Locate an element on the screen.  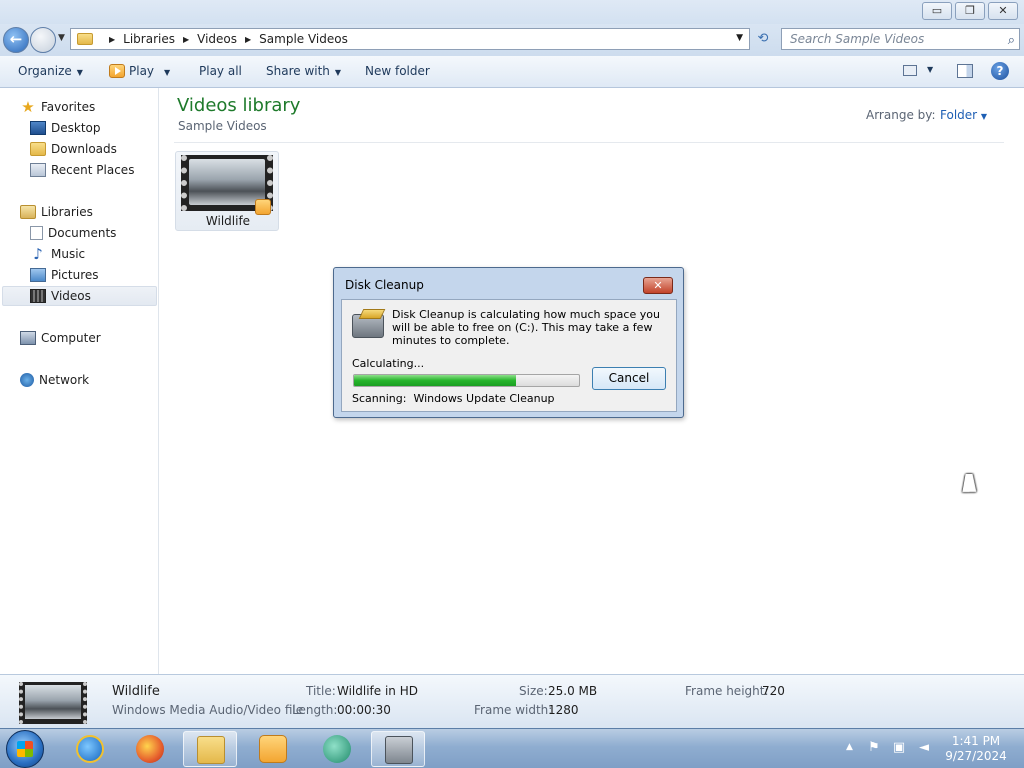
recent-pages-dropdown: ▼ is located at coordinates (61, 38).